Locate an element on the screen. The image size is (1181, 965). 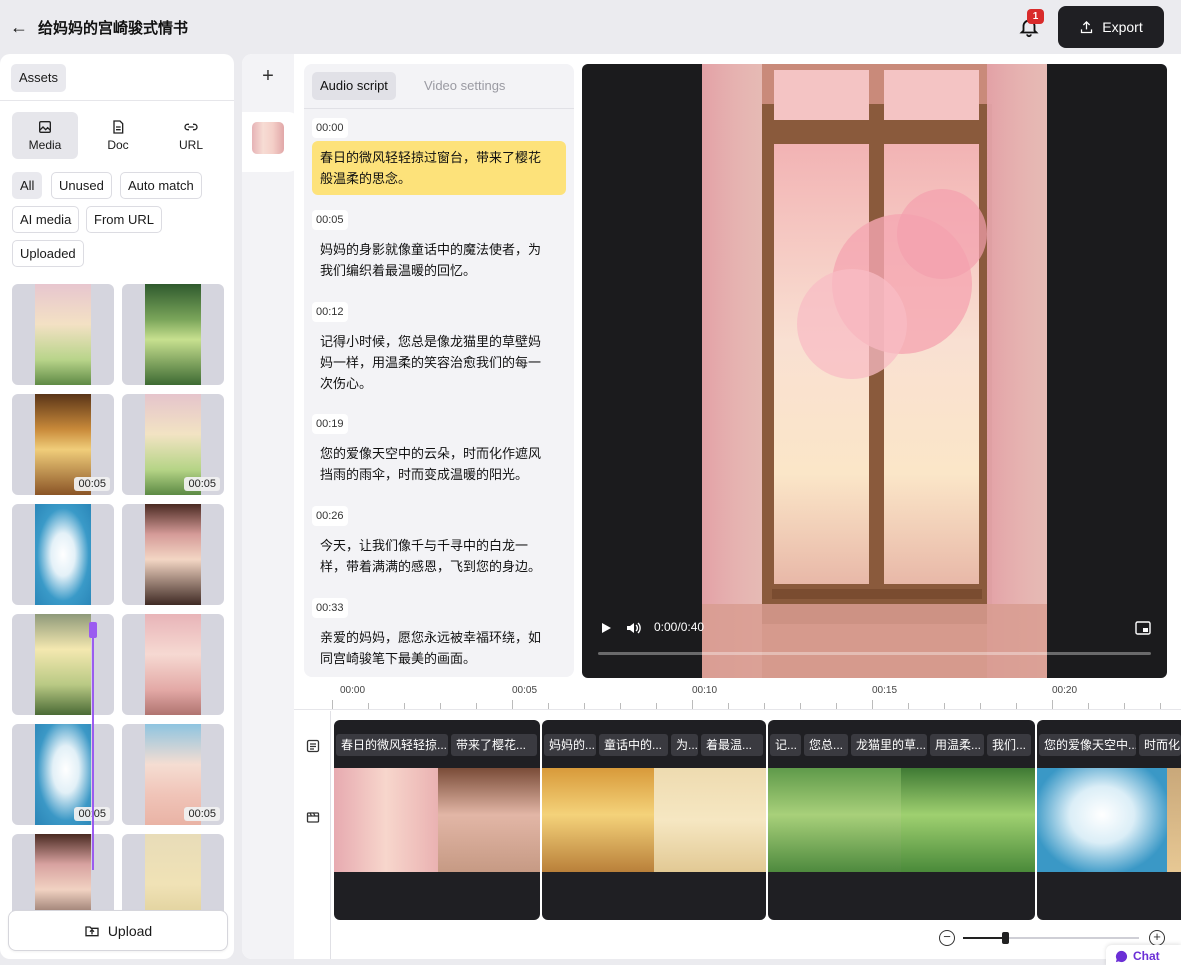
playhead-line is located at coordinates (93, 752).